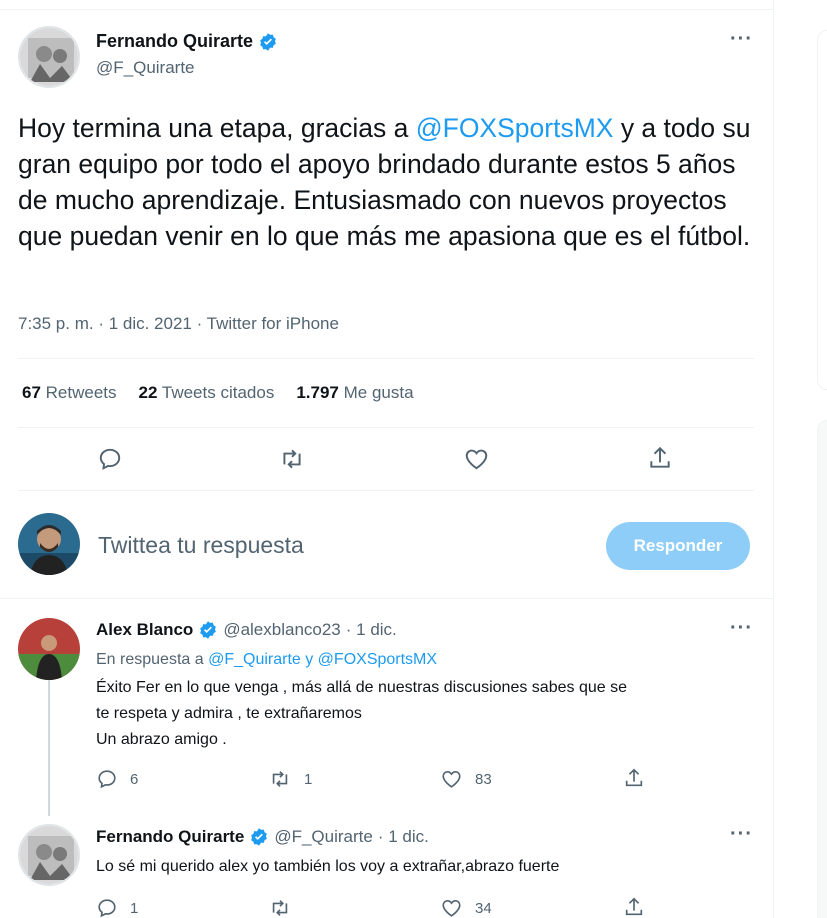 This screenshot has height=918, width=827. I want to click on retweet-button: 1, so click(290, 779).